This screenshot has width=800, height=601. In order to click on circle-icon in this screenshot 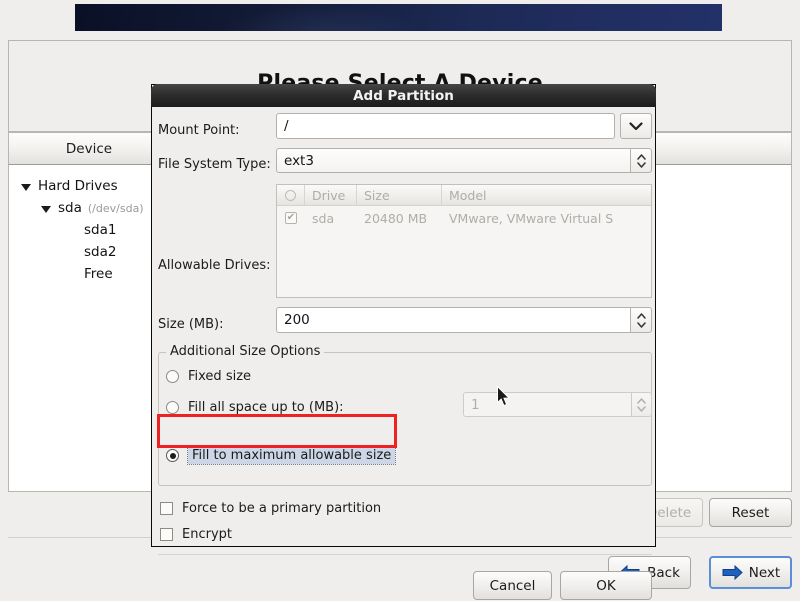, I will do `click(290, 195)`.